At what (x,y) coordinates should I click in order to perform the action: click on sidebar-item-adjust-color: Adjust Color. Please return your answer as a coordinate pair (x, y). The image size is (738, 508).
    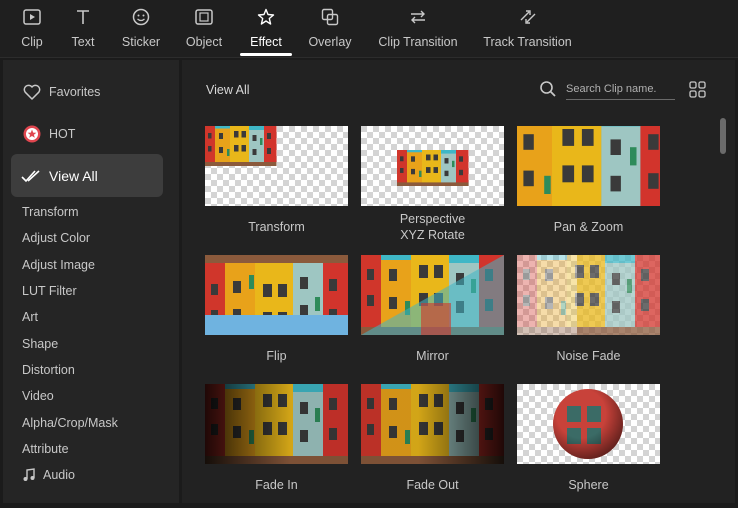
    Looking at the image, I should click on (56, 238).